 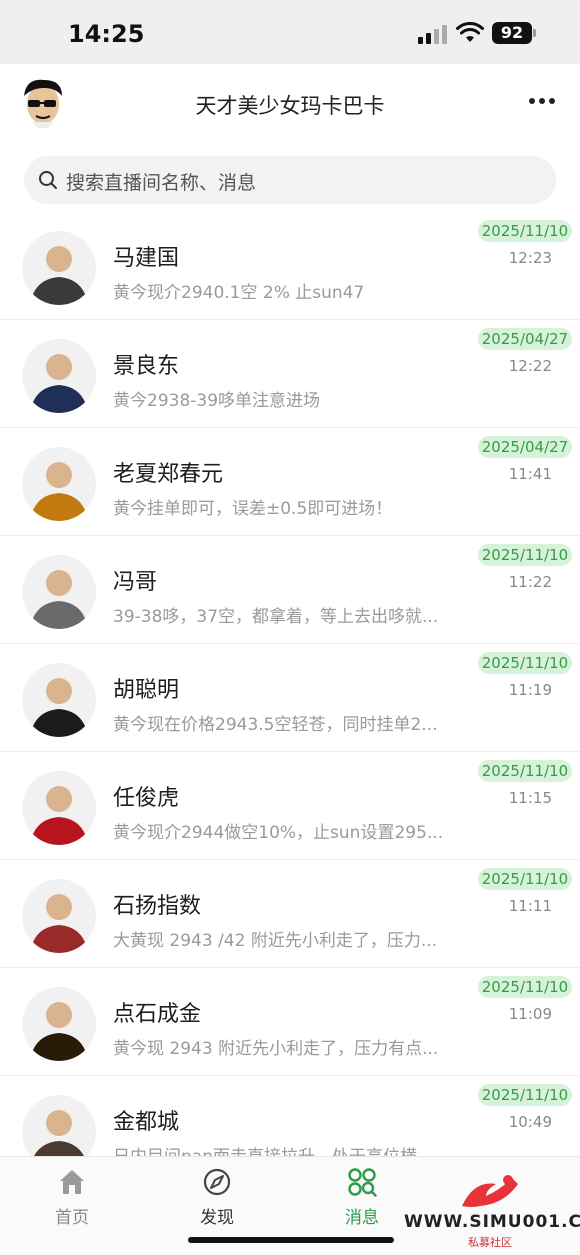 What do you see at coordinates (157, 906) in the screenshot?
I see `chat-name: 石扬指数` at bounding box center [157, 906].